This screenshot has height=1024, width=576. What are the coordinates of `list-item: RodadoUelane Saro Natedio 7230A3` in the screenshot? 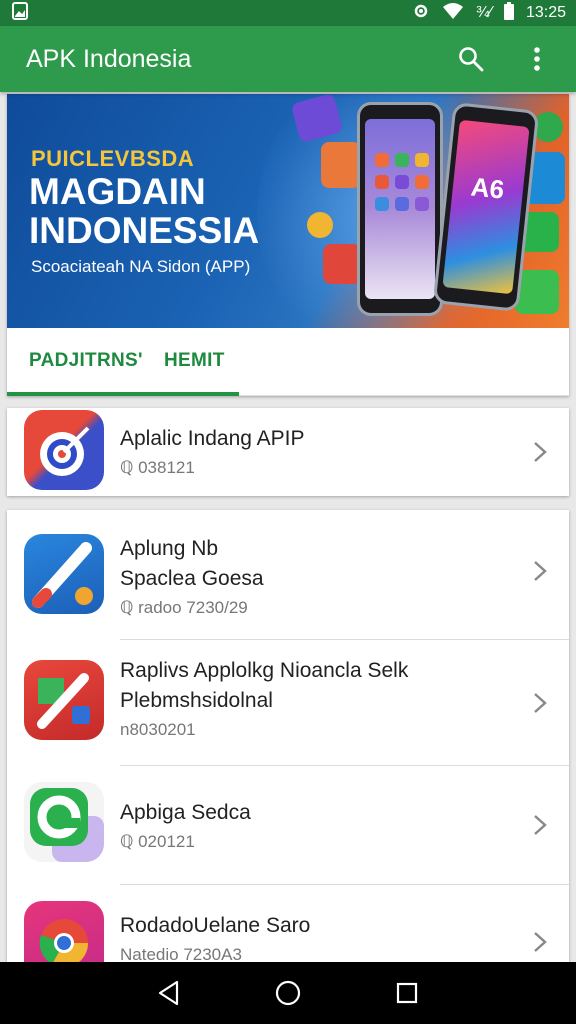 It's located at (288, 927).